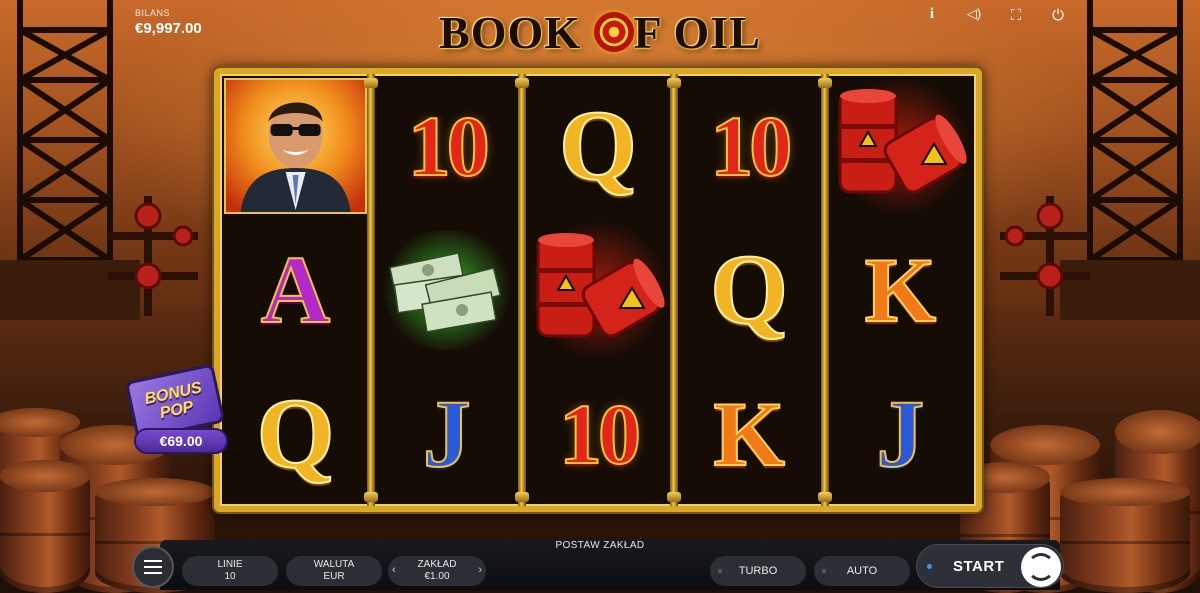 This screenshot has height=593, width=1200. I want to click on top-toolbar: i ◁) ⛶ ⏻, so click(995, 15).